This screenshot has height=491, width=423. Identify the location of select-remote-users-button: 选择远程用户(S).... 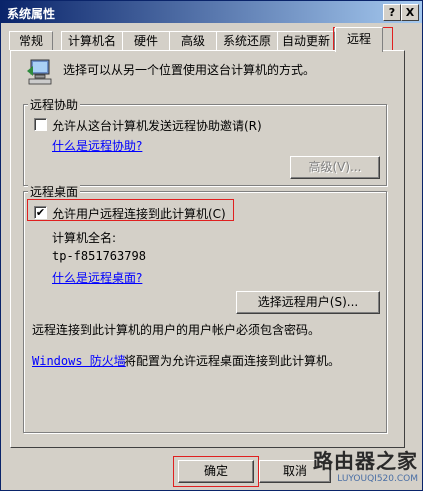
(308, 302).